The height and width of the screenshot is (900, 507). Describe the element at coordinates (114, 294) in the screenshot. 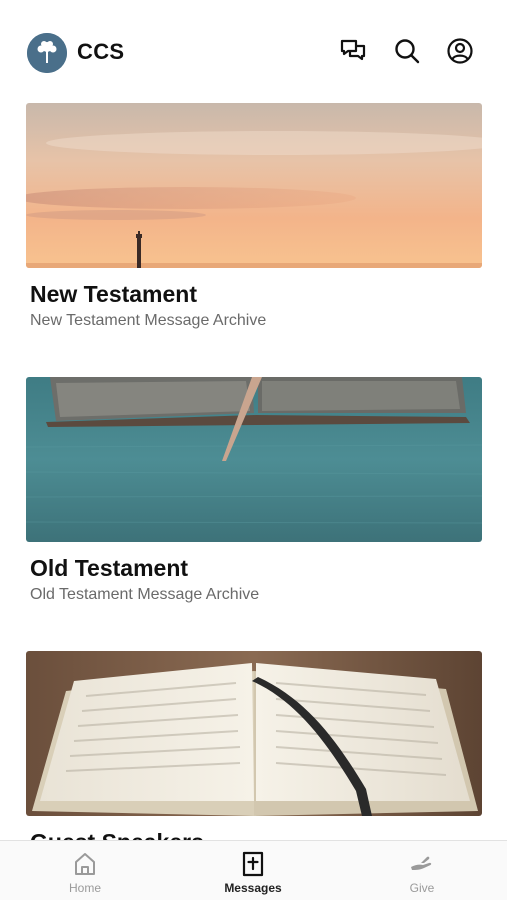

I see `card-title: New Testament` at that location.